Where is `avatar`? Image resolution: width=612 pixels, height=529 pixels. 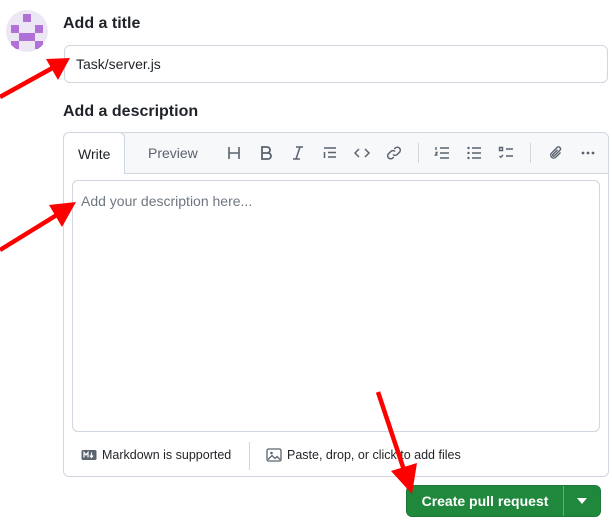 avatar is located at coordinates (27, 31).